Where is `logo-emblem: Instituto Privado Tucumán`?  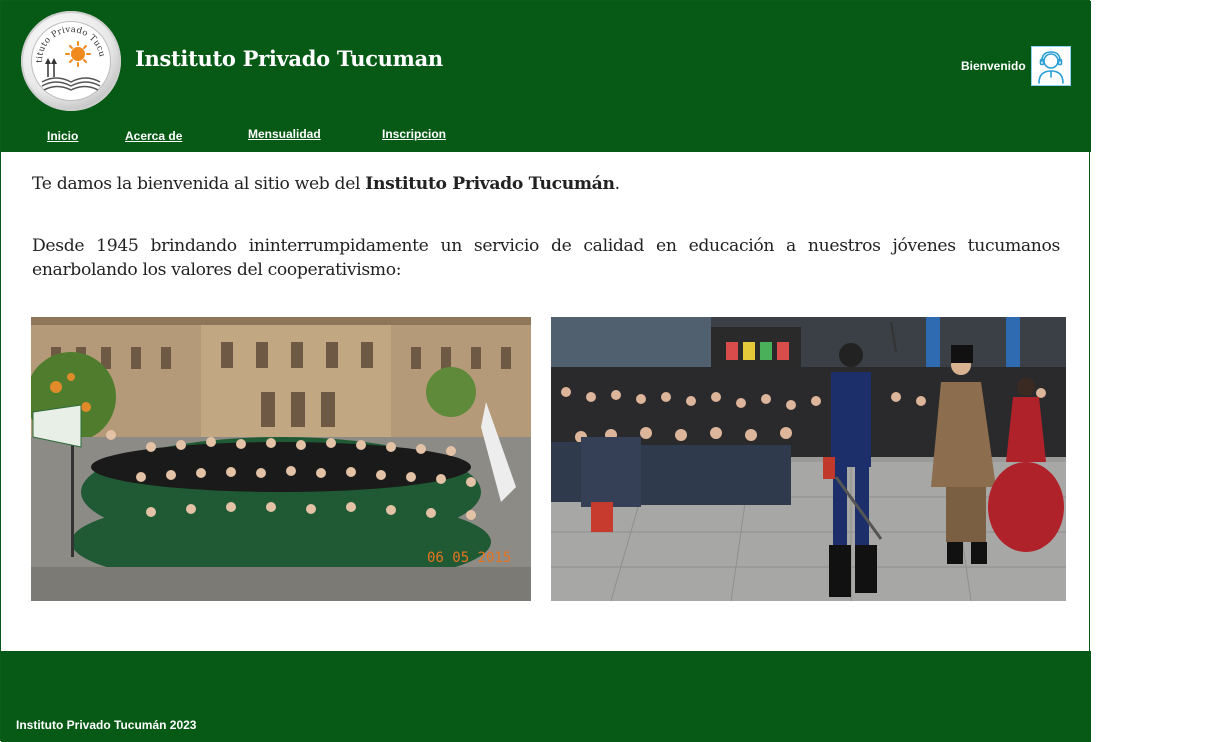 logo-emblem: Instituto Privado Tucumán is located at coordinates (69, 57).